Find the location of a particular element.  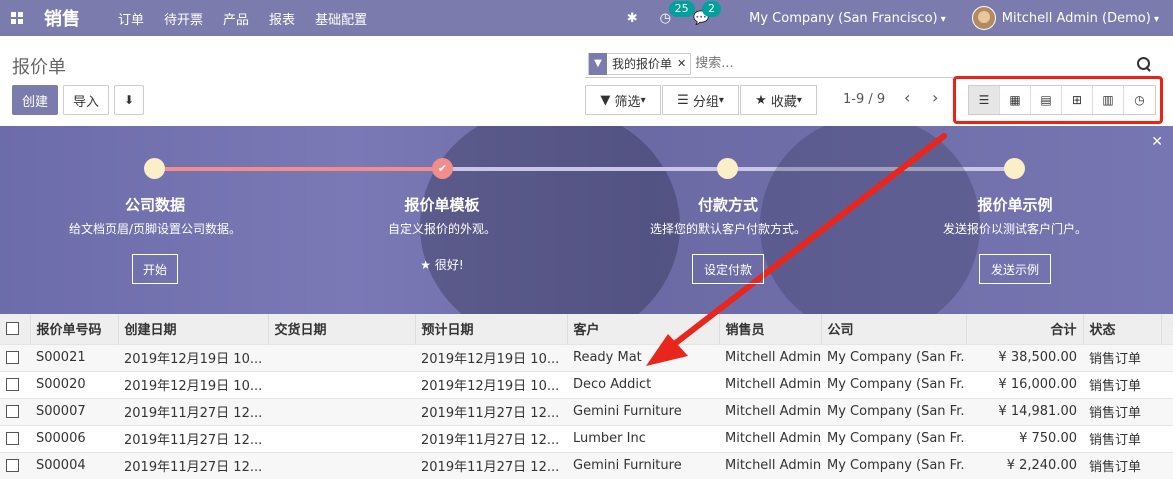

filter-dropdown: ▼ 筛选 is located at coordinates (623, 100).